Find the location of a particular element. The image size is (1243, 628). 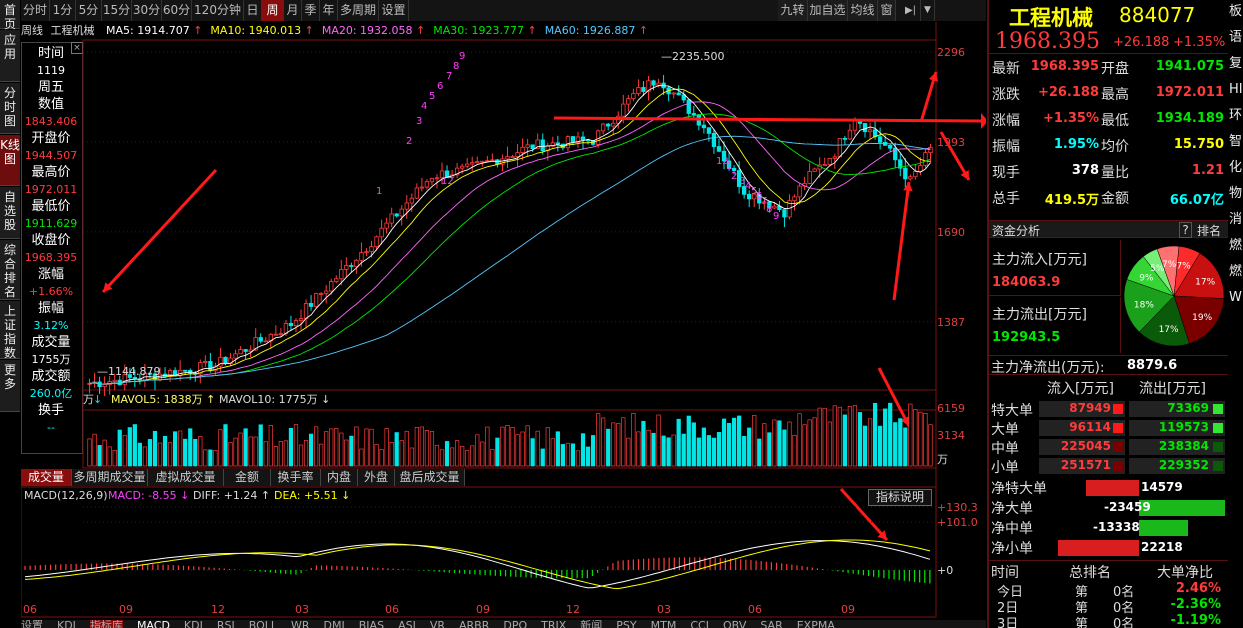

period-tab-10: 季 is located at coordinates (311, 10).